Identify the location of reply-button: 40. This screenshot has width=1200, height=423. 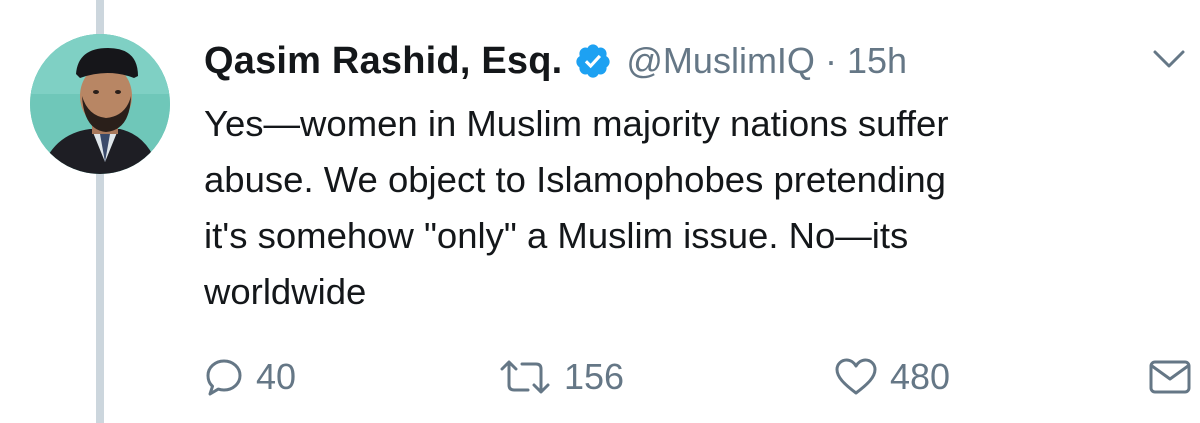
(250, 377).